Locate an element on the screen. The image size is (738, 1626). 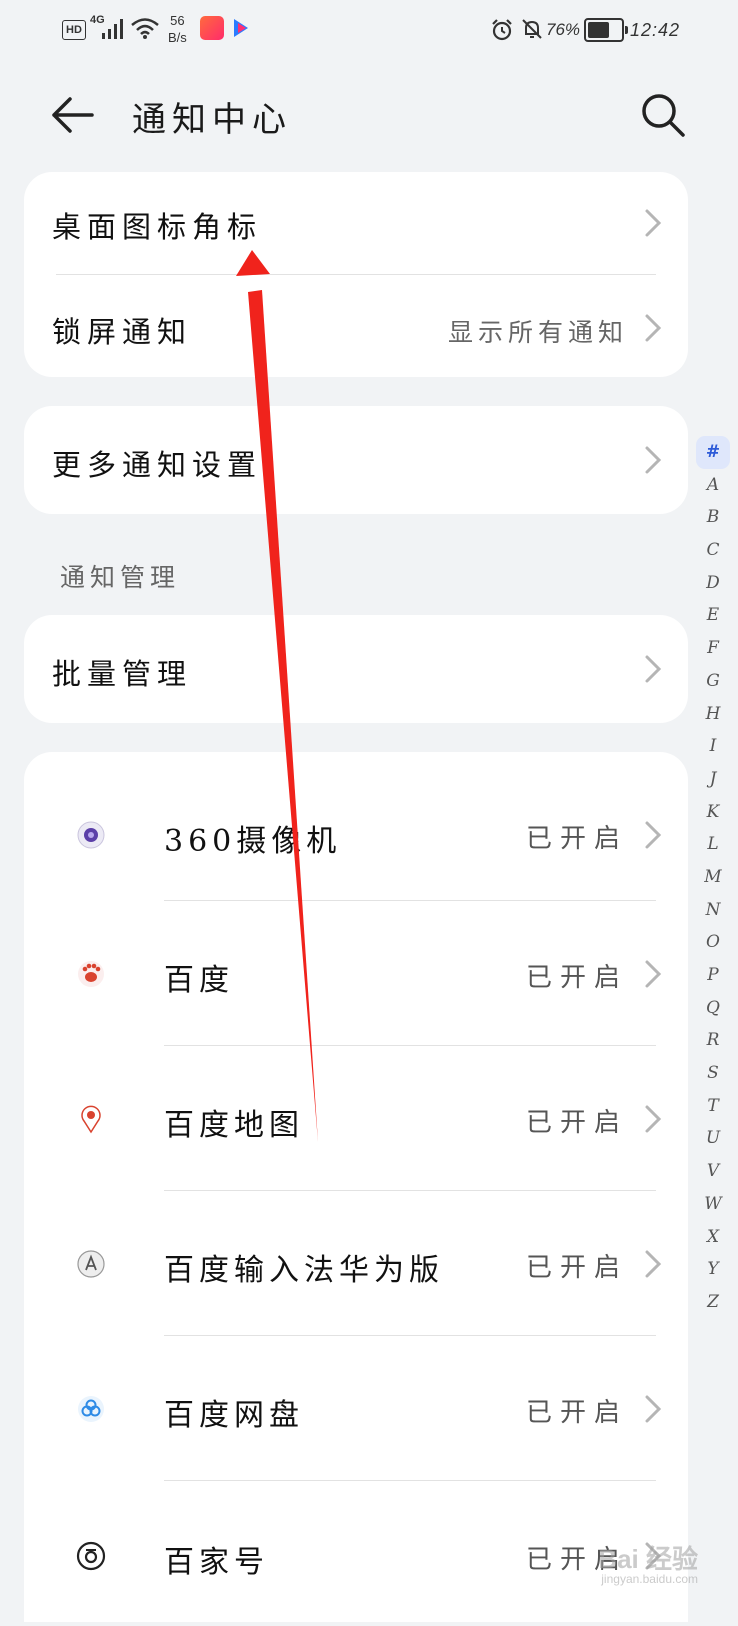
index-letter-o: O is located at coordinates (713, 942).